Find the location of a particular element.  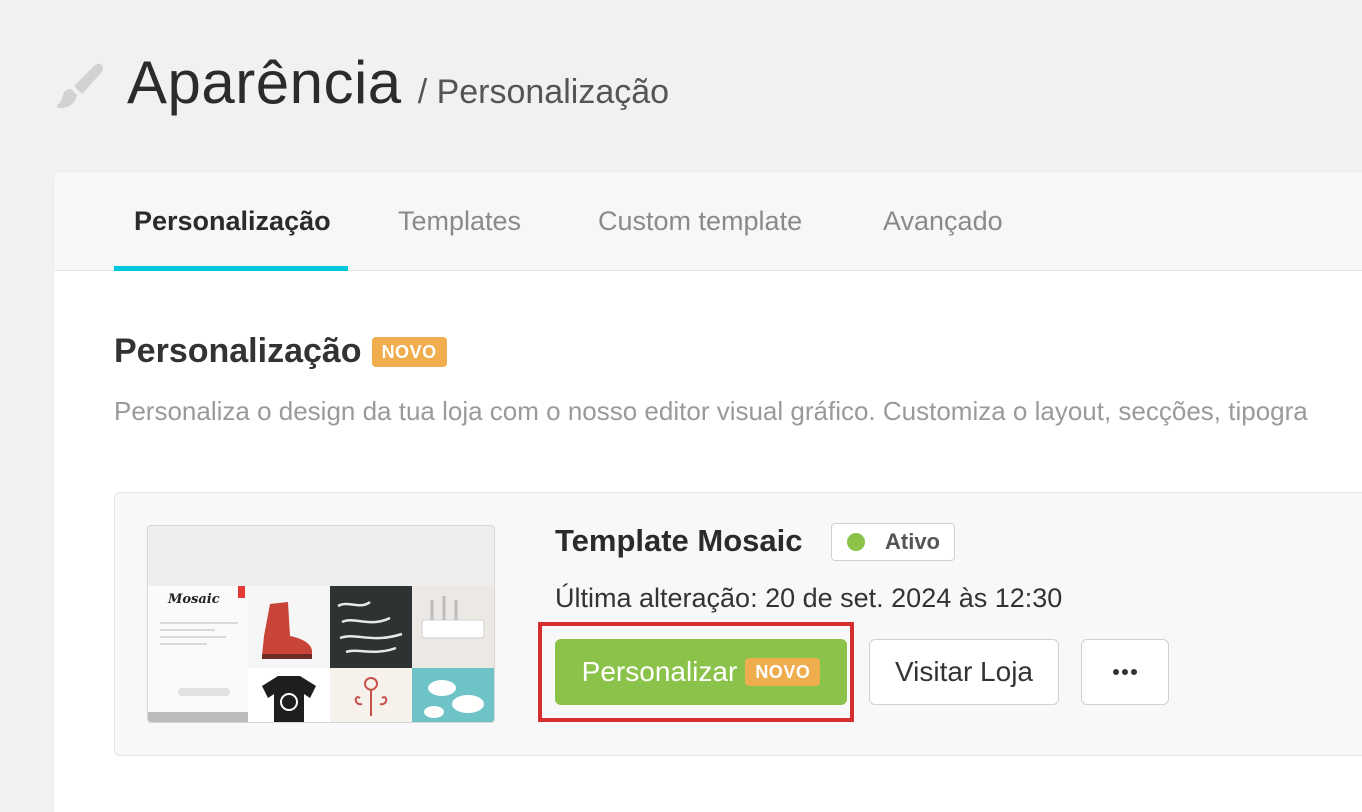

cable-image-icon is located at coordinates (453, 617).